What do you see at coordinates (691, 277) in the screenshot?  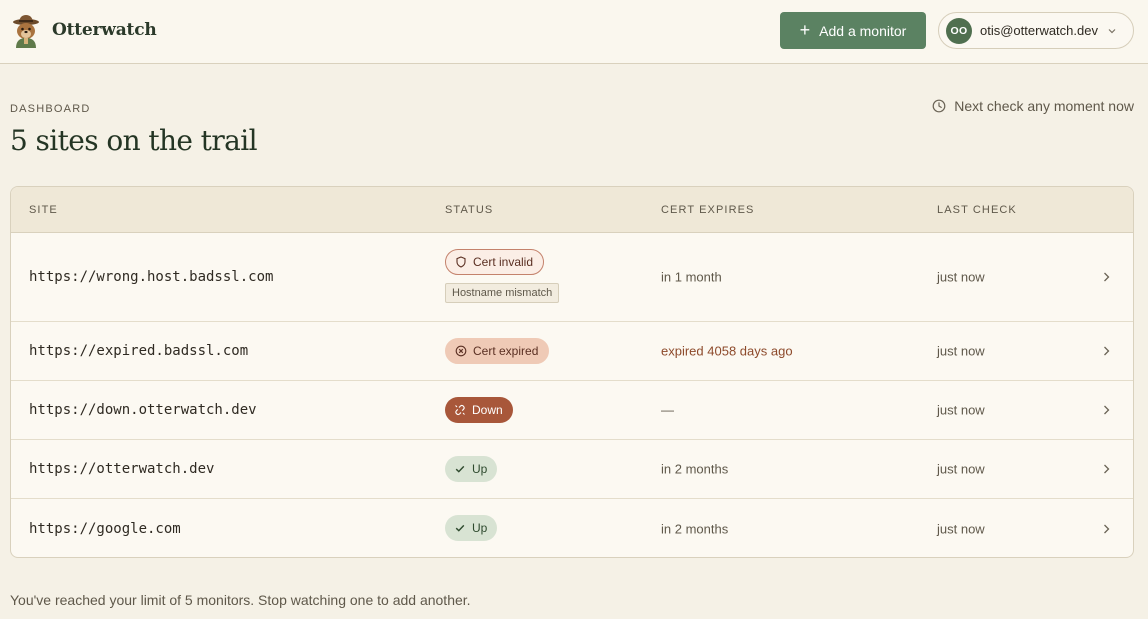 I see `cert-expiry: in 1 month` at bounding box center [691, 277].